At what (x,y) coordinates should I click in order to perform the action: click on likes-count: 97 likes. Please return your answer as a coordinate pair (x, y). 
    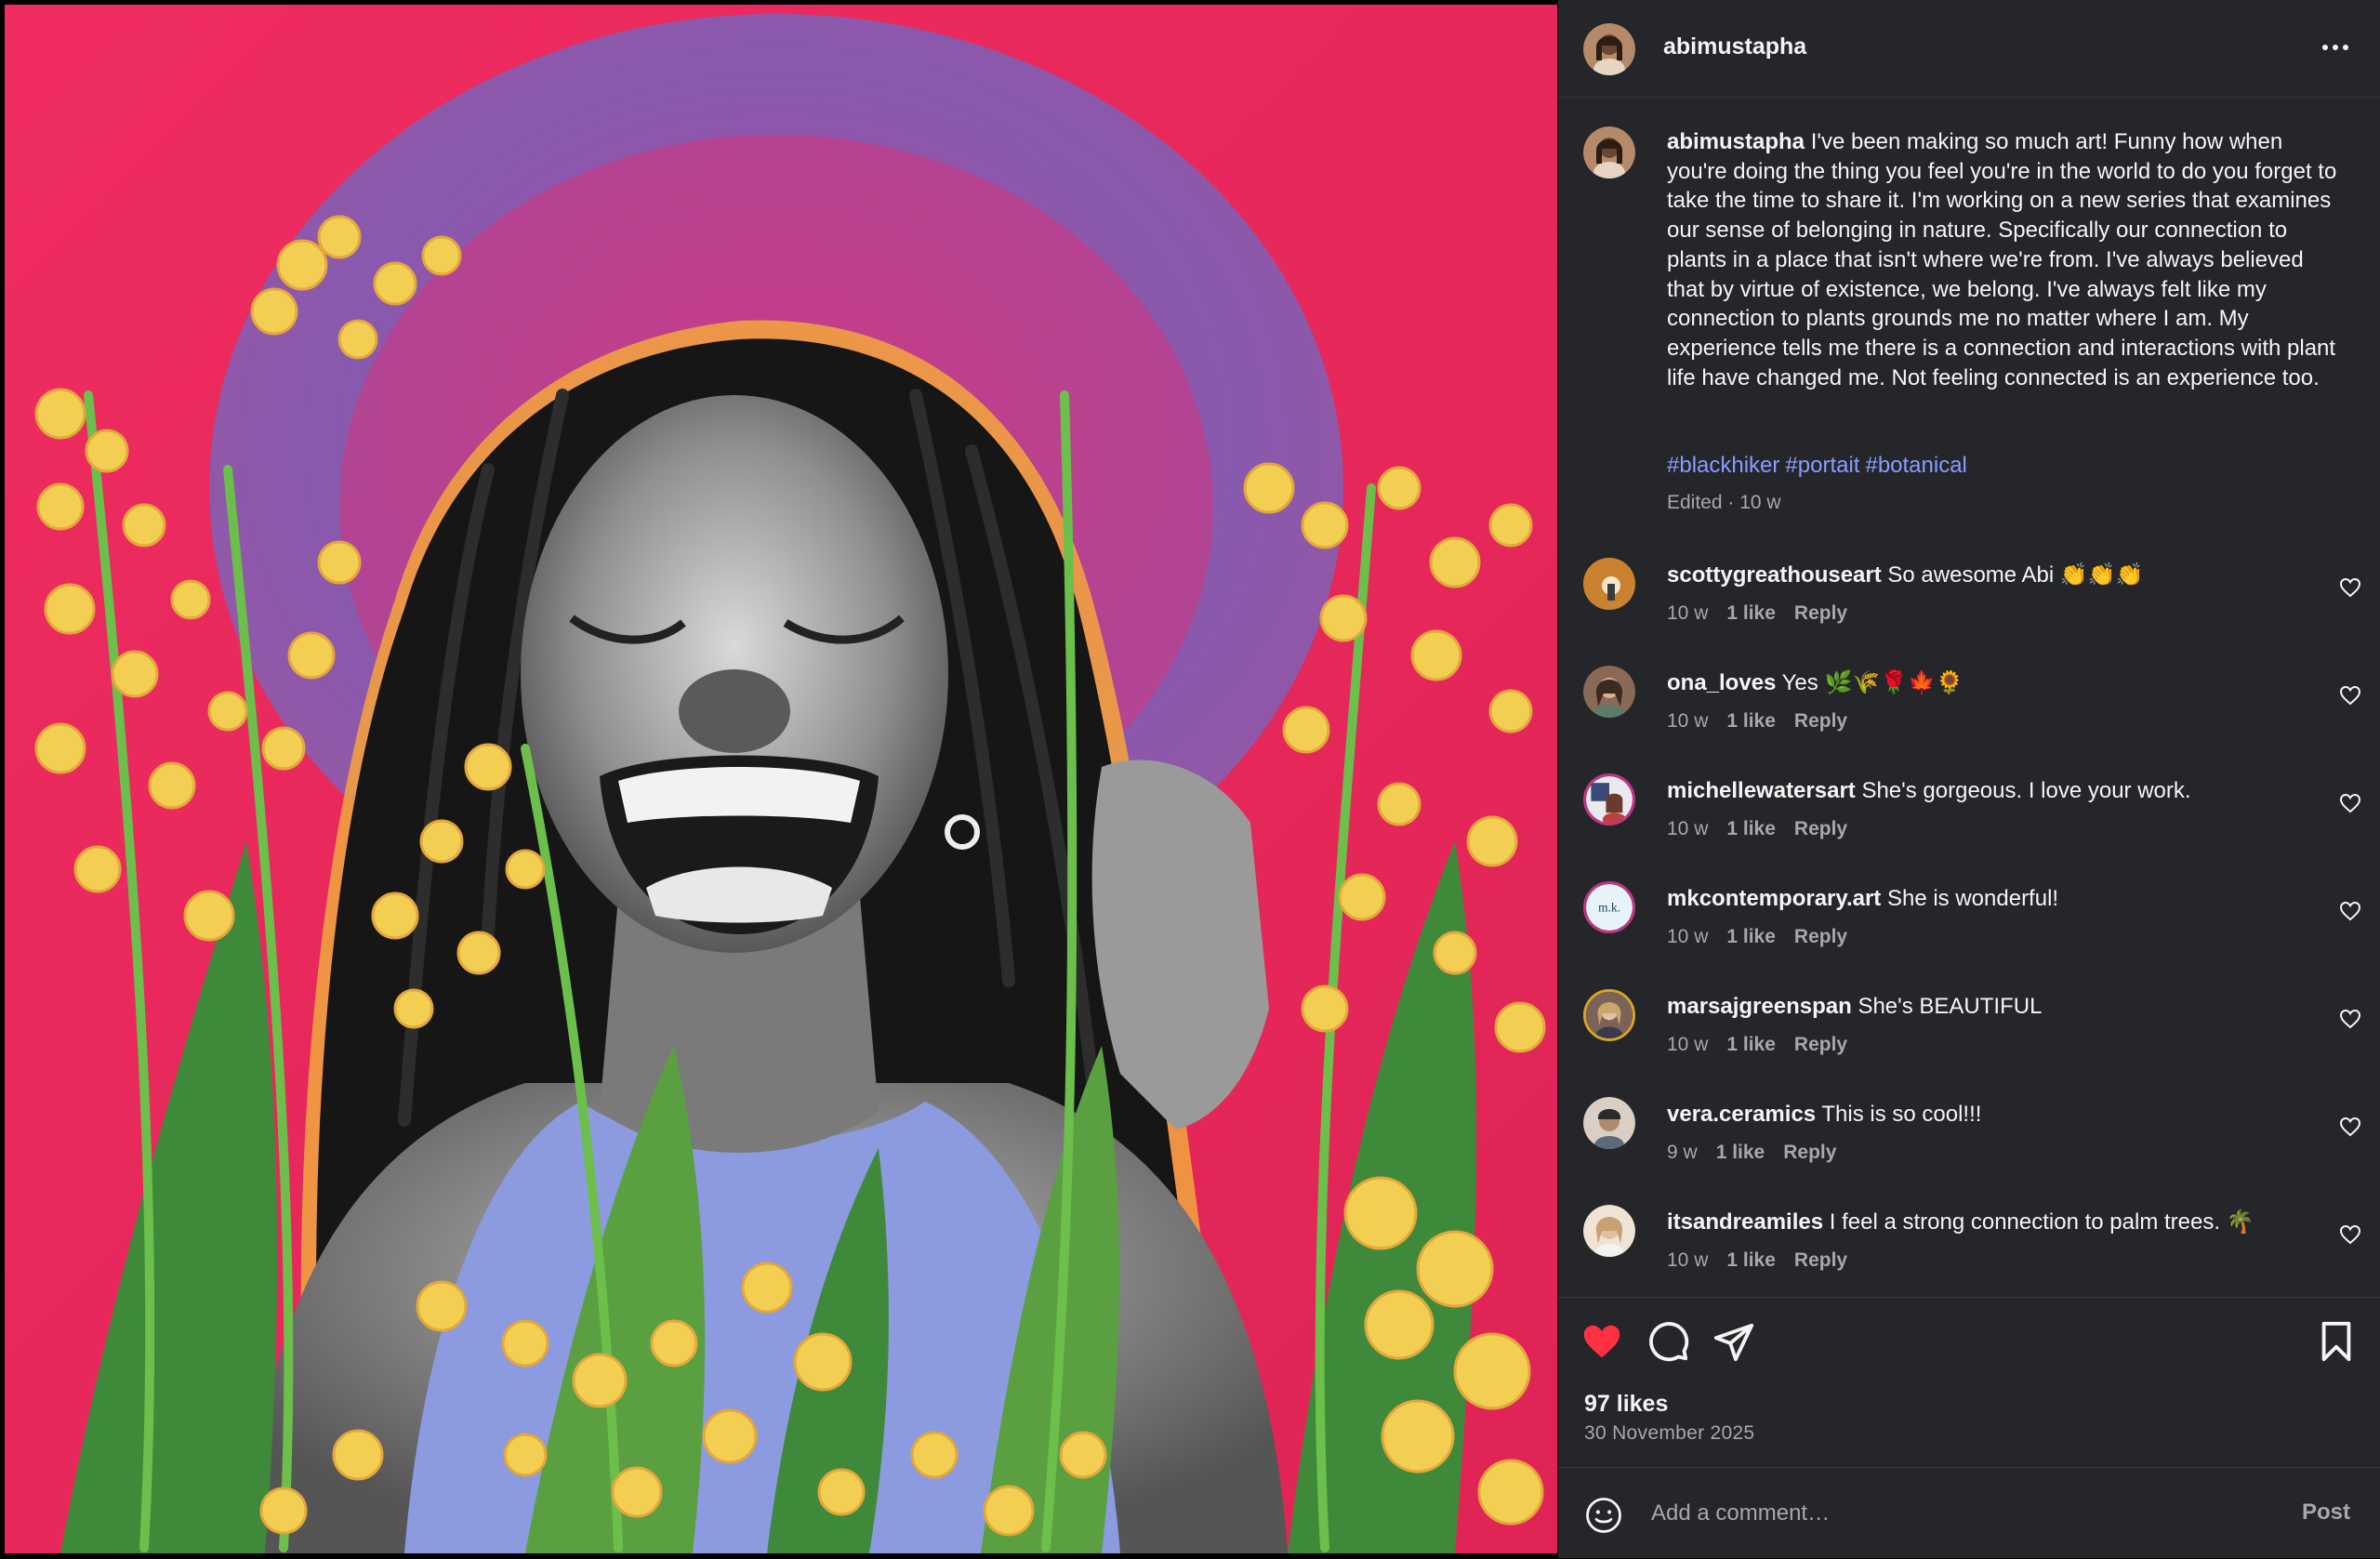
    Looking at the image, I should click on (1626, 1404).